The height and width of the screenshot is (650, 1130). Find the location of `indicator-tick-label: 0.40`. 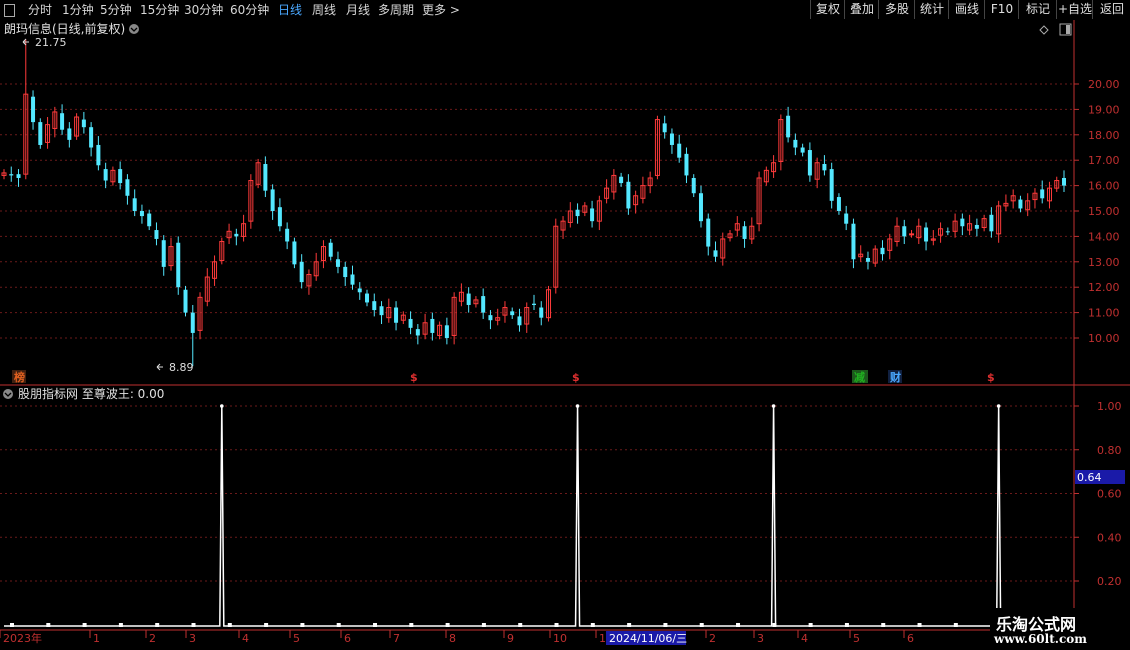

indicator-tick-label: 0.40 is located at coordinates (1109, 537).